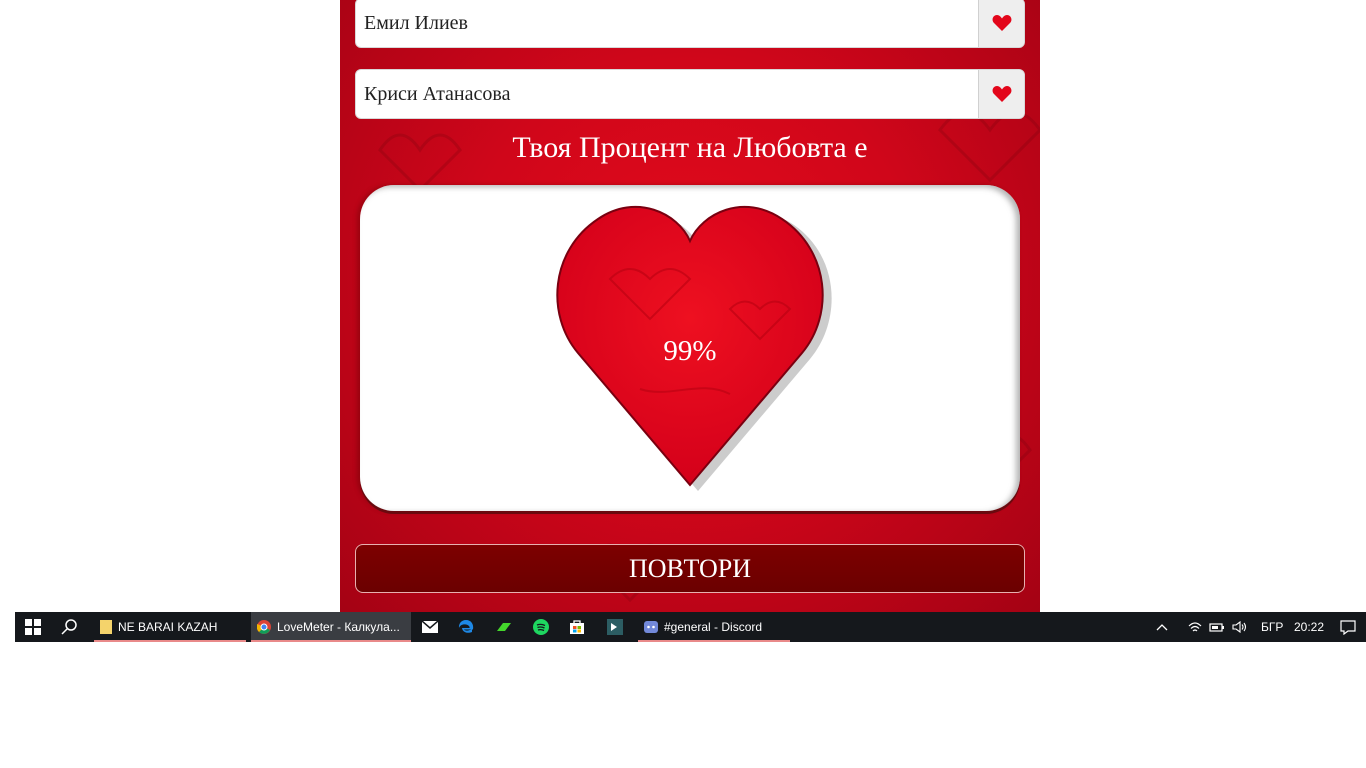 The width and height of the screenshot is (1366, 768). I want to click on task-folder: NE BARAI KAZAH, so click(170, 627).